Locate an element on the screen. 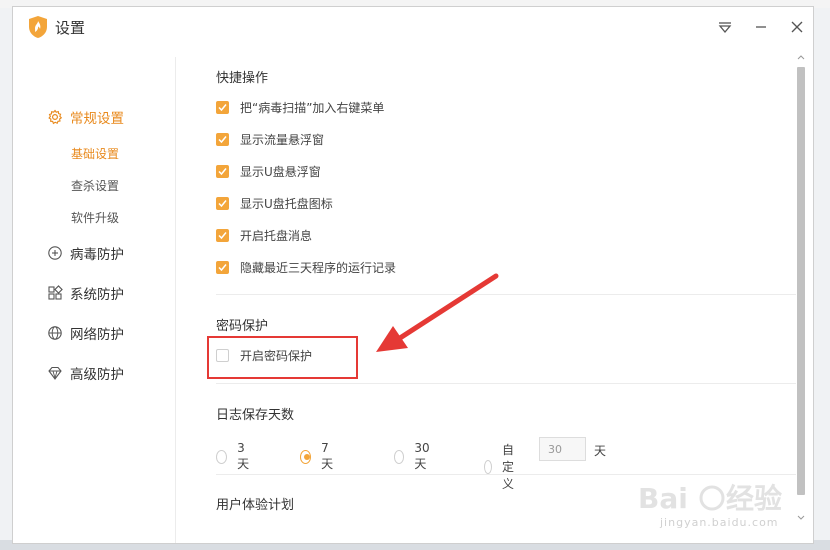 The width and height of the screenshot is (830, 550). sidebar-subitem-scan-settings: 查杀设置 is located at coordinates (95, 185).